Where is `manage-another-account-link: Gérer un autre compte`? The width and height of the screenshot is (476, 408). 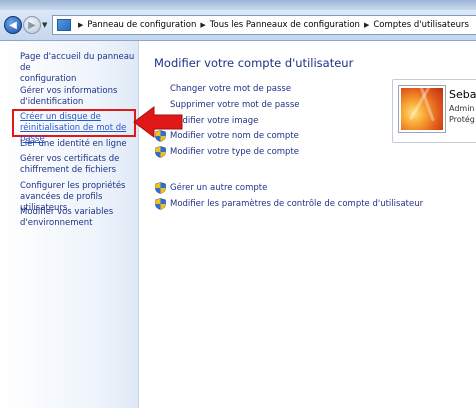 manage-another-account-link: Gérer un autre compte is located at coordinates (211, 188).